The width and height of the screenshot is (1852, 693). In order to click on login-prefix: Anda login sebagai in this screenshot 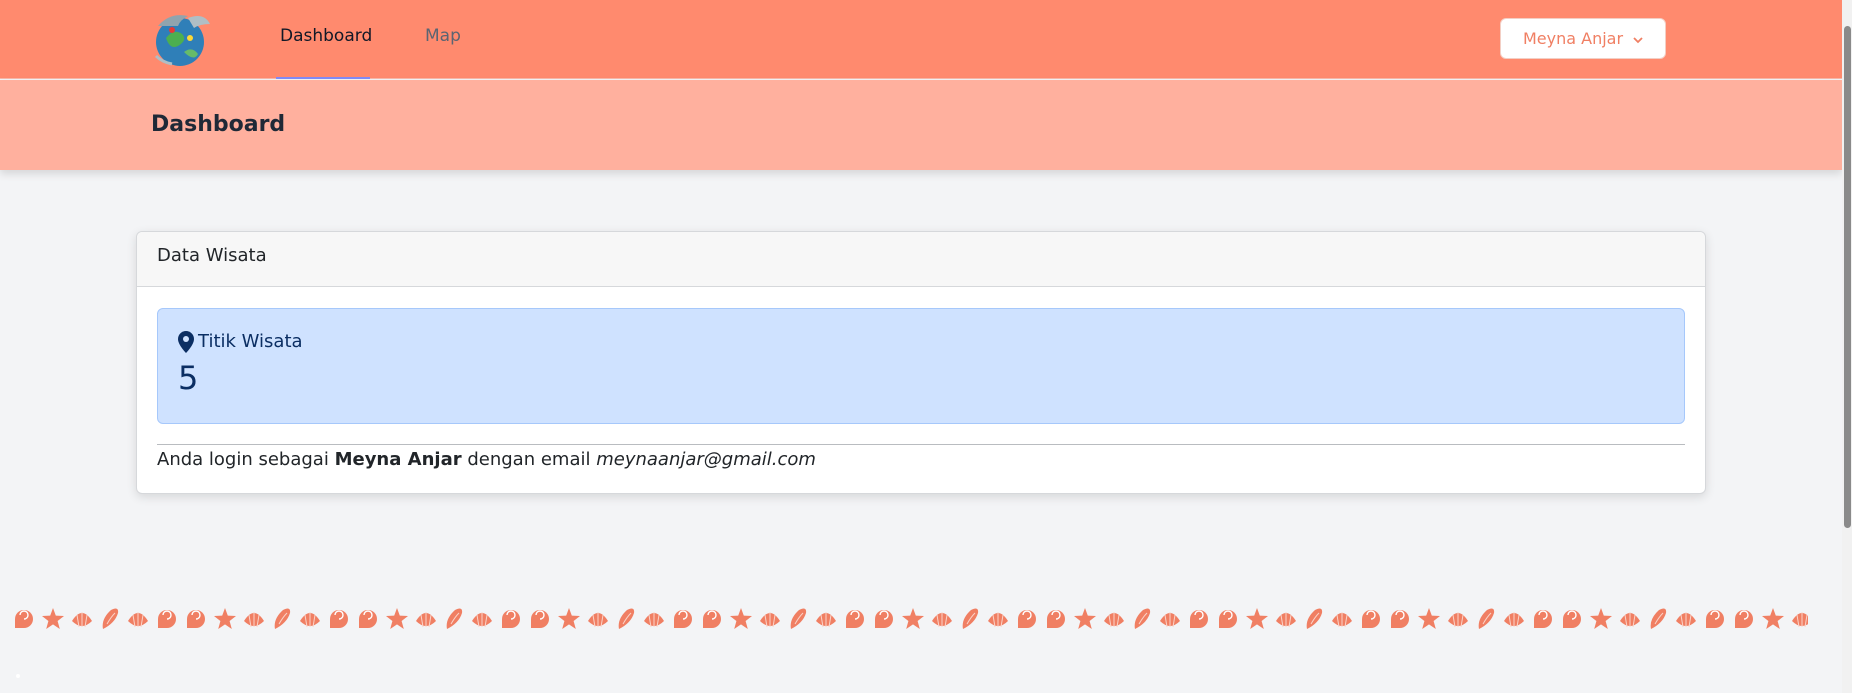, I will do `click(243, 459)`.